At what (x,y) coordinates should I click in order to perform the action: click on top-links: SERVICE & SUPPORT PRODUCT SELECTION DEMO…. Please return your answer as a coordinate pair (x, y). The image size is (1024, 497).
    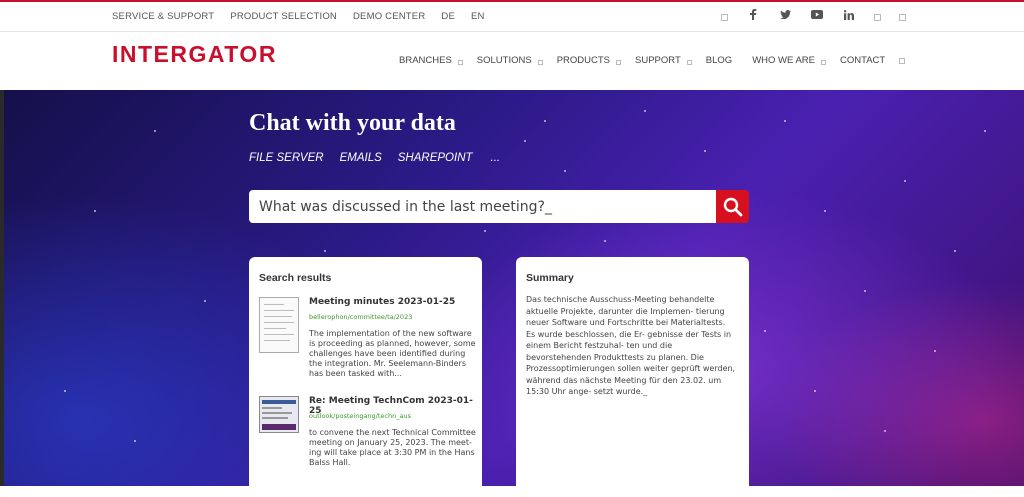
    Looking at the image, I should click on (298, 16).